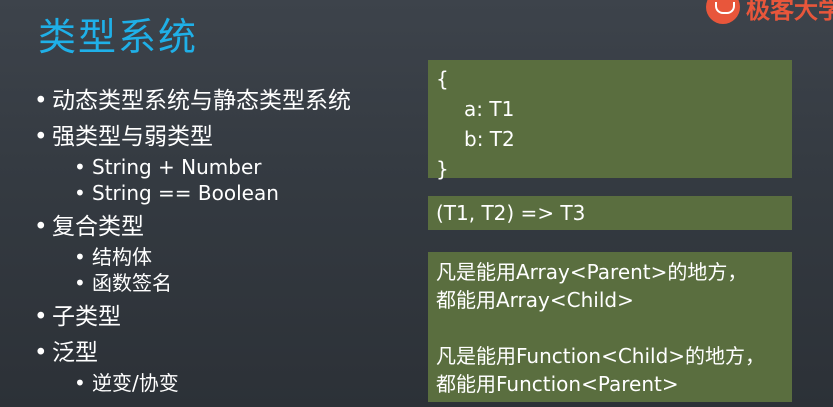 The image size is (833, 407). Describe the element at coordinates (789, 12) in the screenshot. I see `logo-text: 极客大学` at that location.